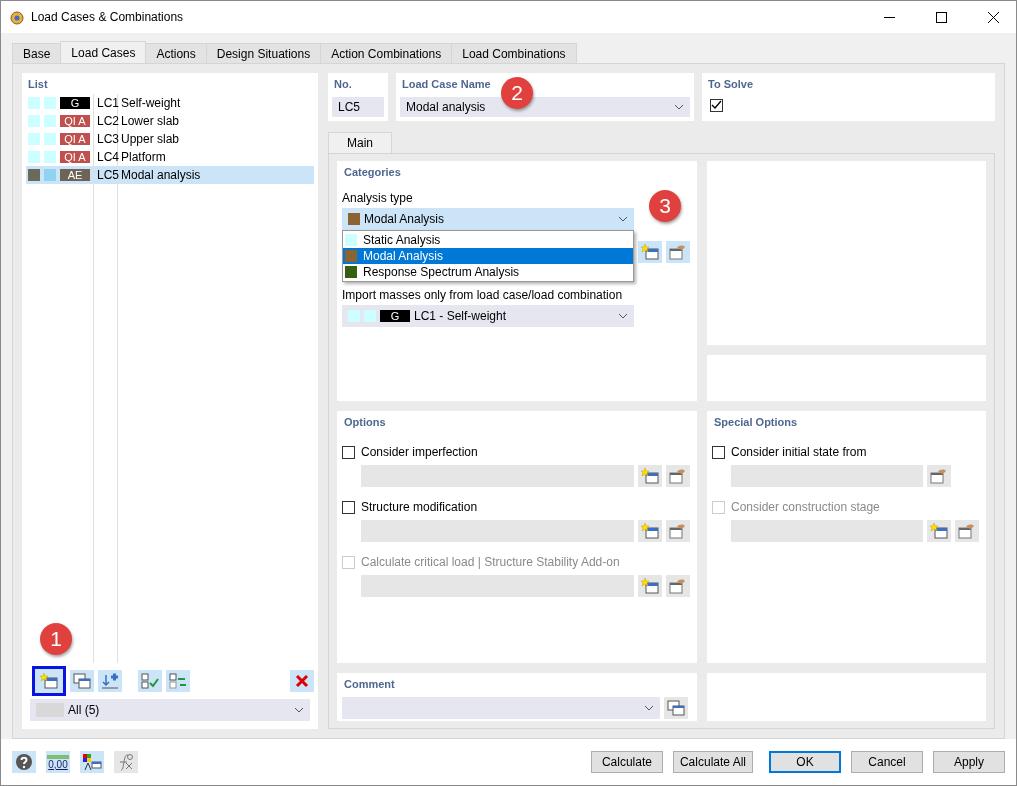 This screenshot has width=1017, height=786. What do you see at coordinates (488, 316) in the screenshot?
I see `import-masses-dropdown: G LC1 - Self-weight` at bounding box center [488, 316].